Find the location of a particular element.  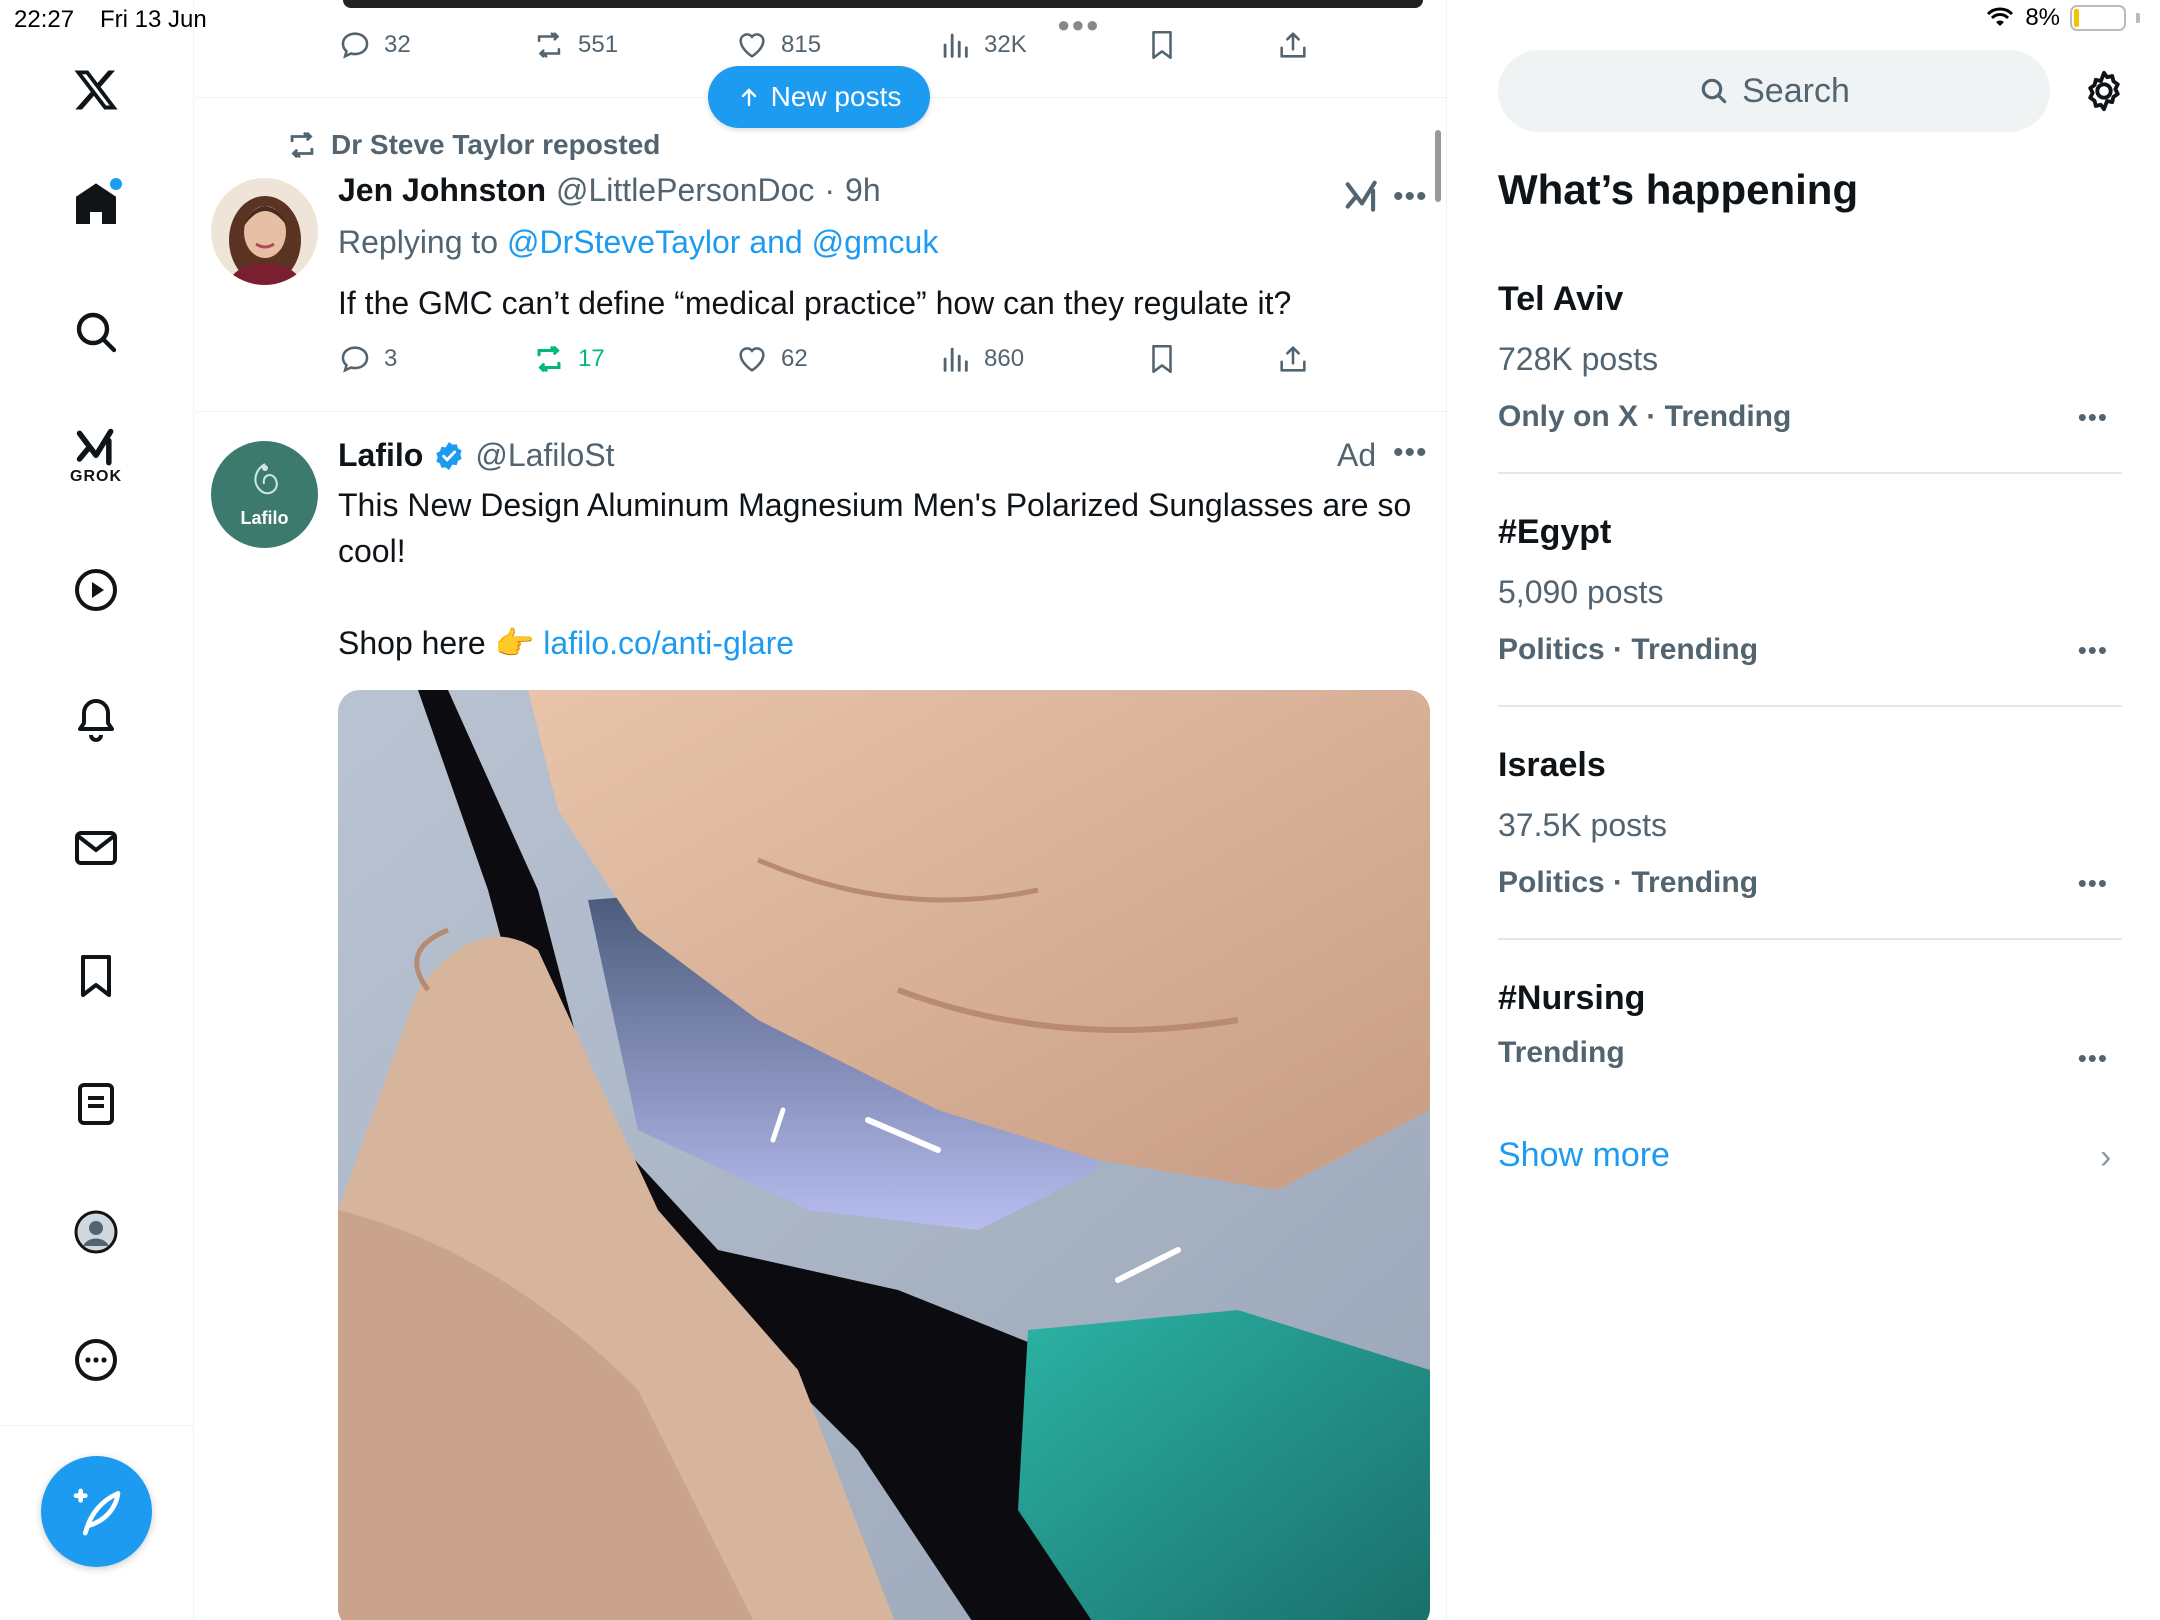

show-more-link: Show more is located at coordinates (1584, 1155).